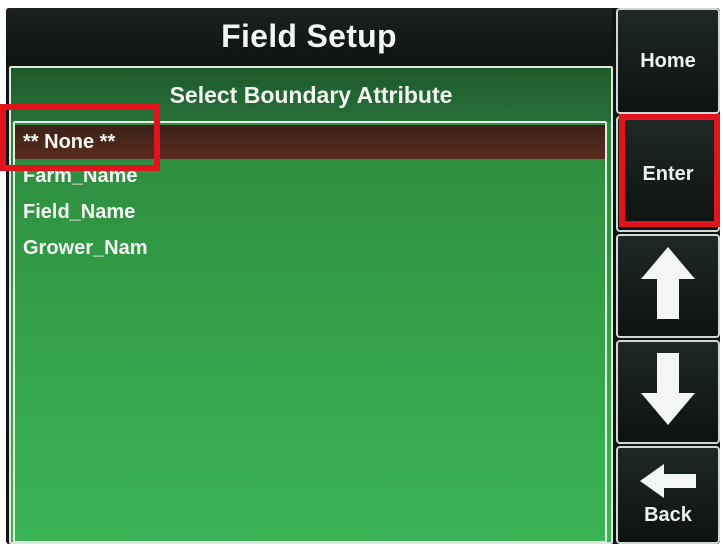  Describe the element at coordinates (310, 142) in the screenshot. I see `list-item-none: ** None **` at that location.